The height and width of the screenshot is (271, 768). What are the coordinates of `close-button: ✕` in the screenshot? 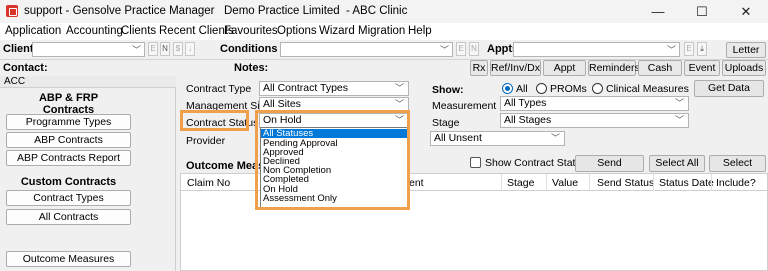 It's located at (746, 11).